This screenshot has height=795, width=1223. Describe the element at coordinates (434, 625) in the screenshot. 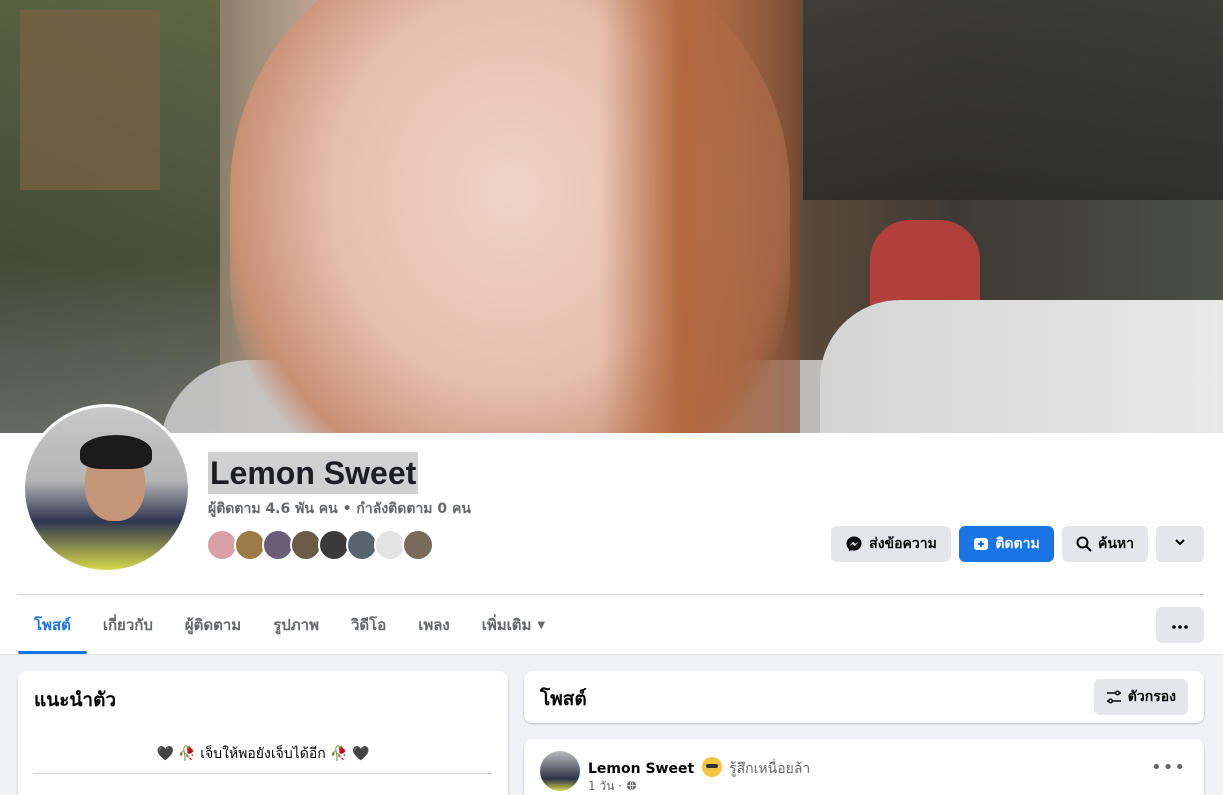

I see `tab-music: เพลง` at that location.